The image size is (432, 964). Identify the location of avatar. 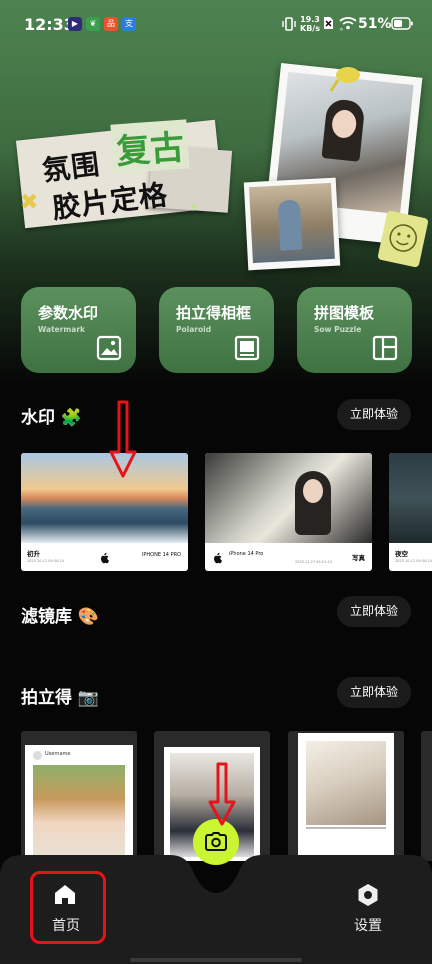
(37, 755).